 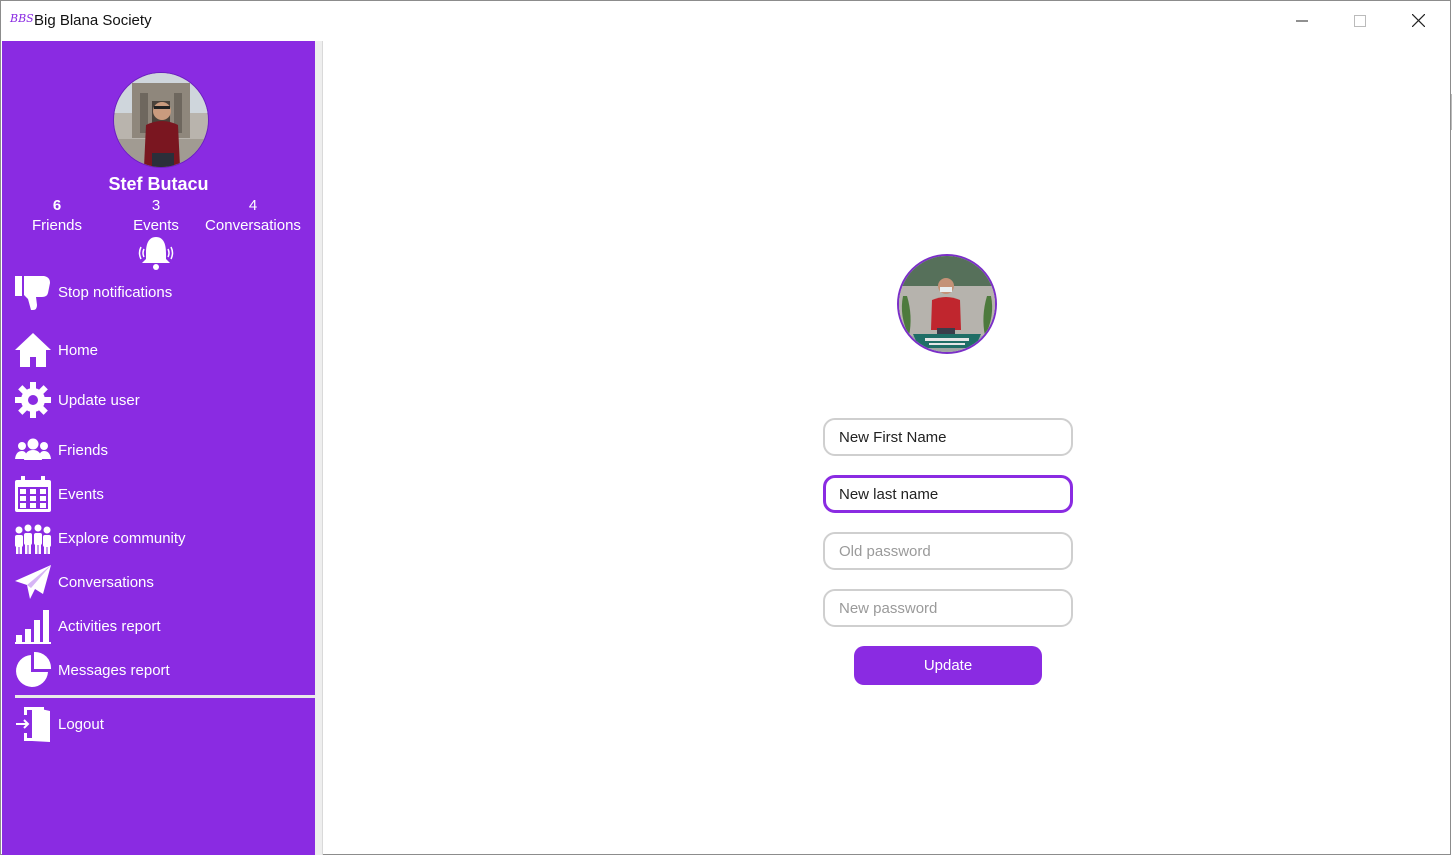 I want to click on app-logo-icon: BBS, so click(x=22, y=18).